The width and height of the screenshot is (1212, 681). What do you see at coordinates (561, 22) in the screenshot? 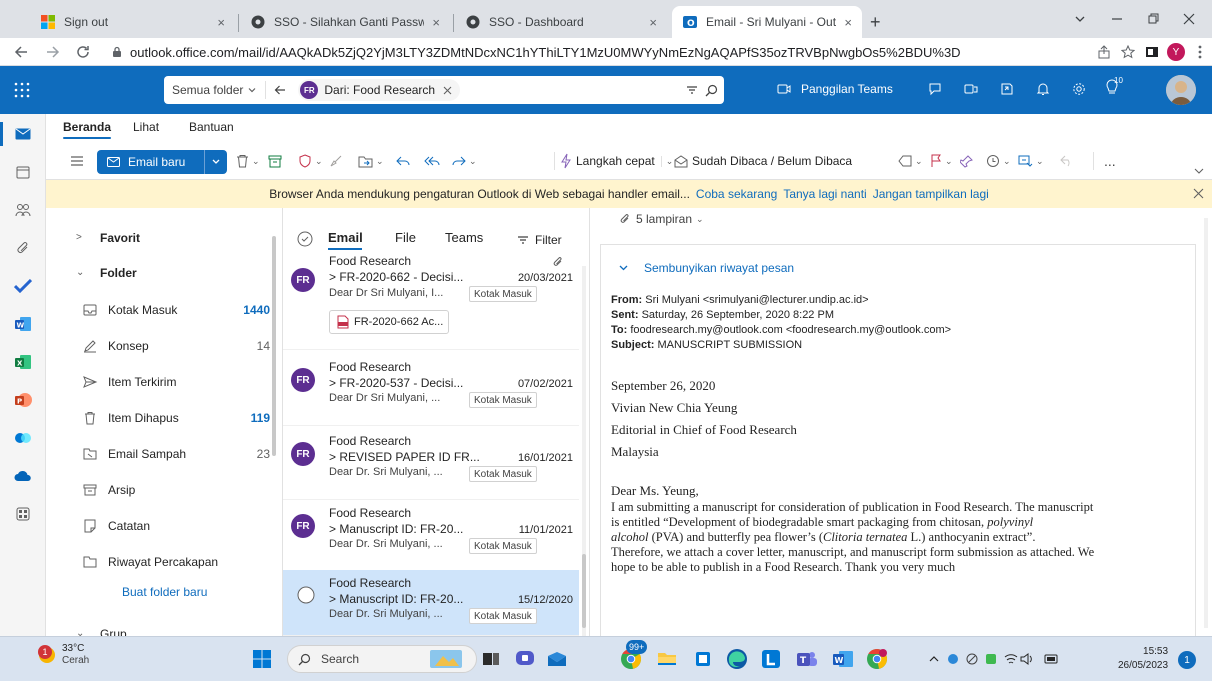
I see `tab-sso-dashboard: SSO - Dashboard ×` at bounding box center [561, 22].